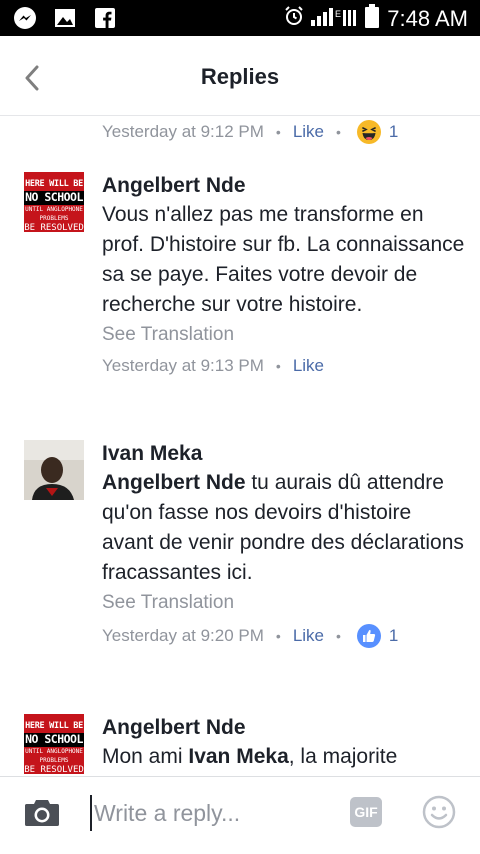  What do you see at coordinates (334, 18) in the screenshot?
I see `signal-icon: E` at bounding box center [334, 18].